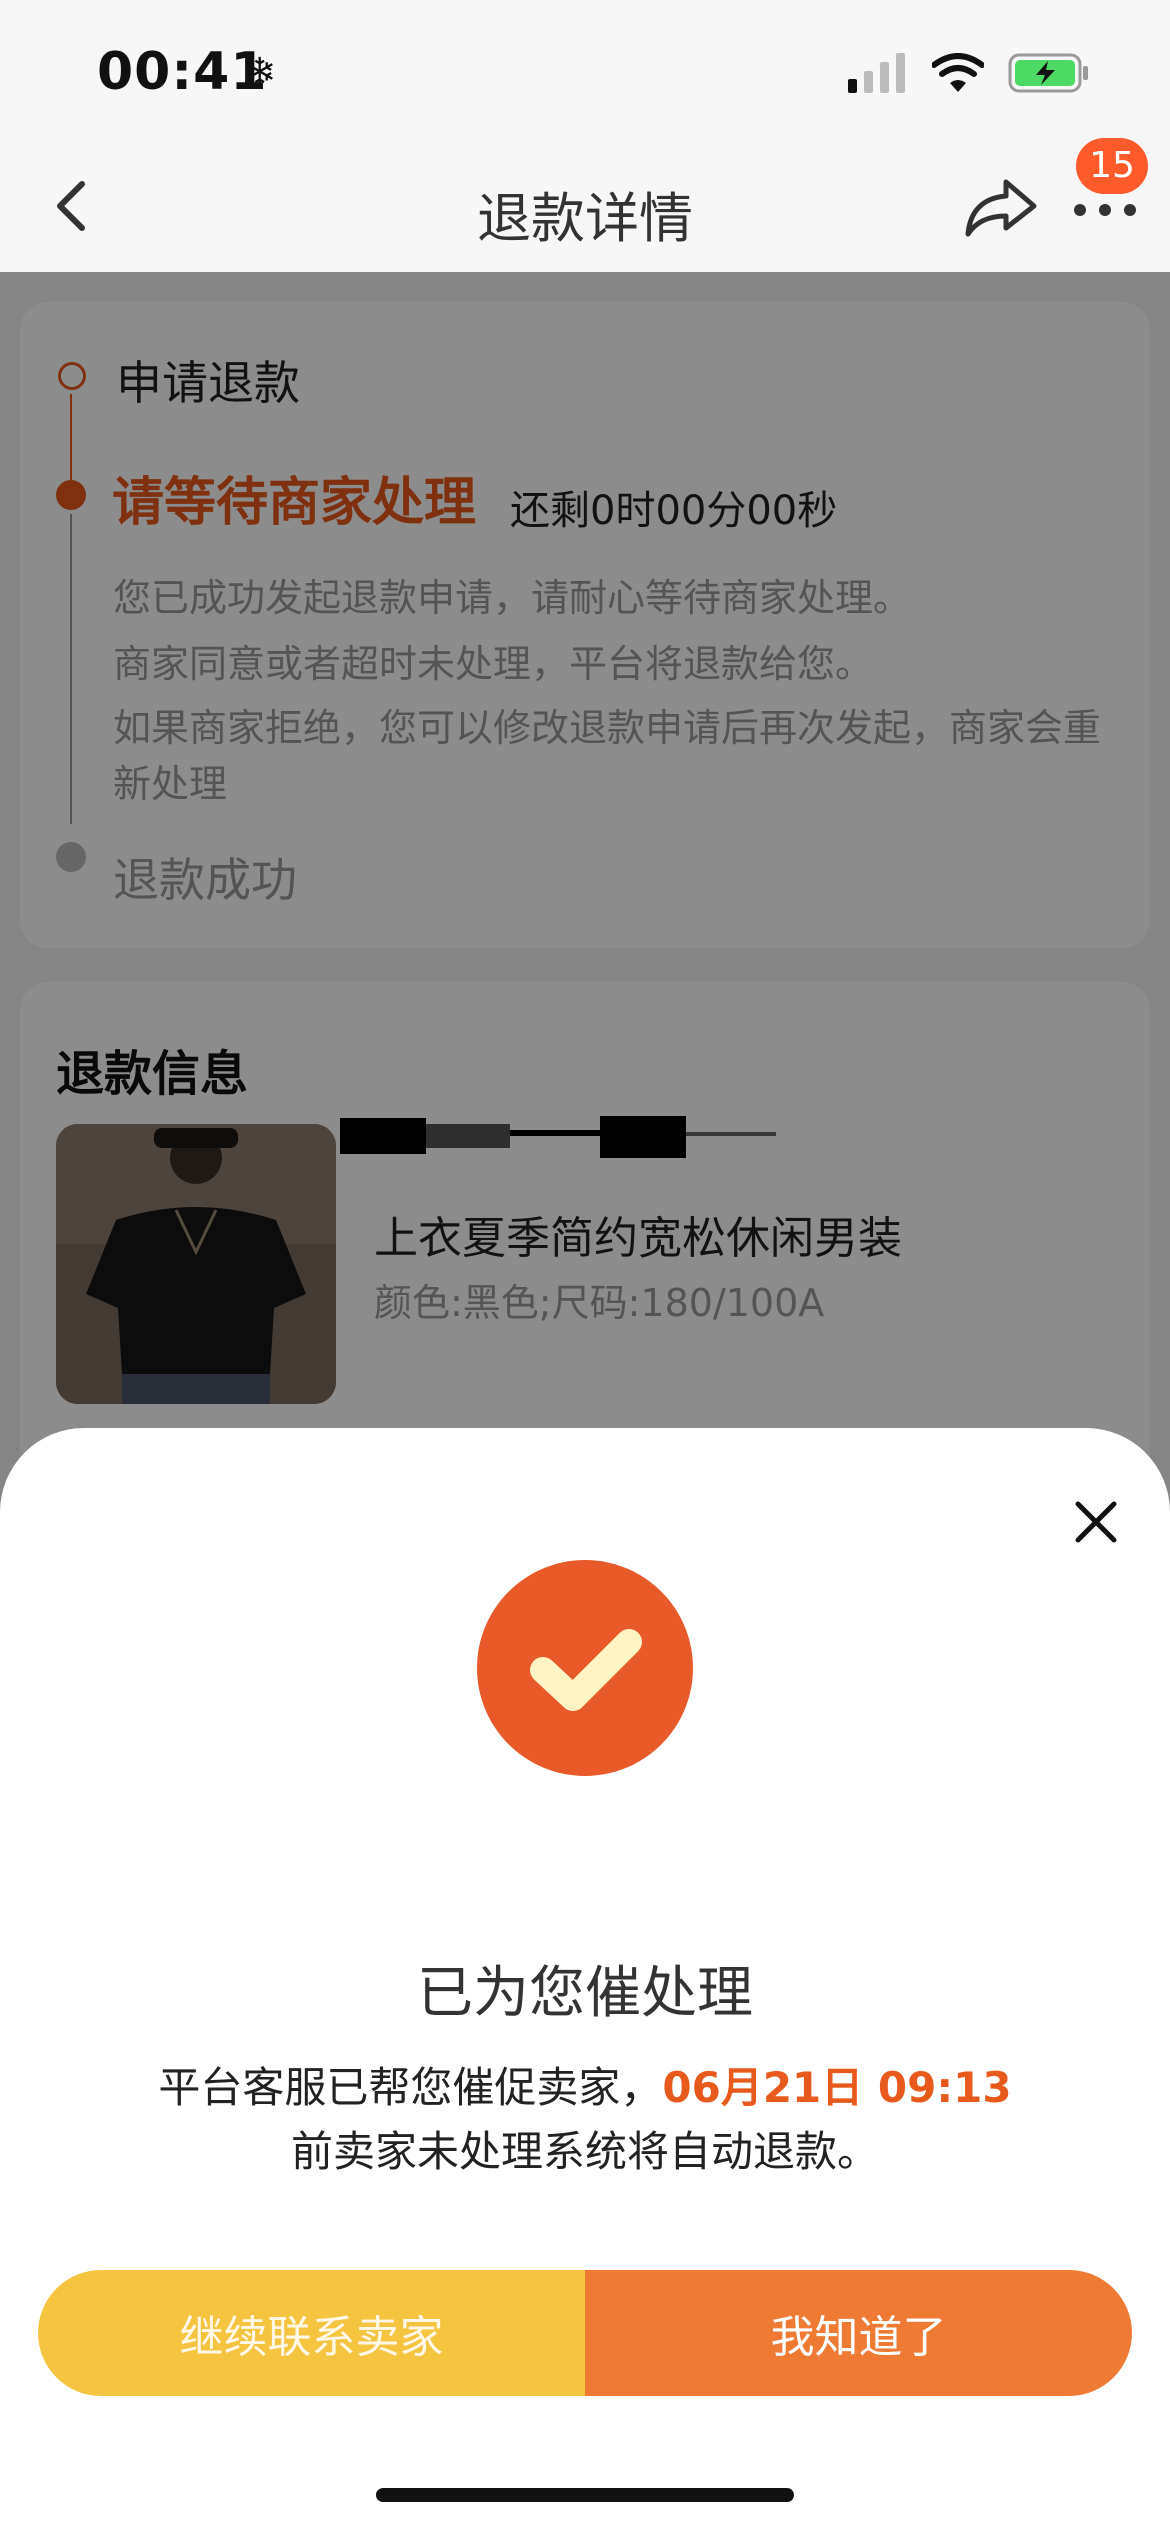  I want to click on status-bar: 00:41 ❄, so click(585, 70).